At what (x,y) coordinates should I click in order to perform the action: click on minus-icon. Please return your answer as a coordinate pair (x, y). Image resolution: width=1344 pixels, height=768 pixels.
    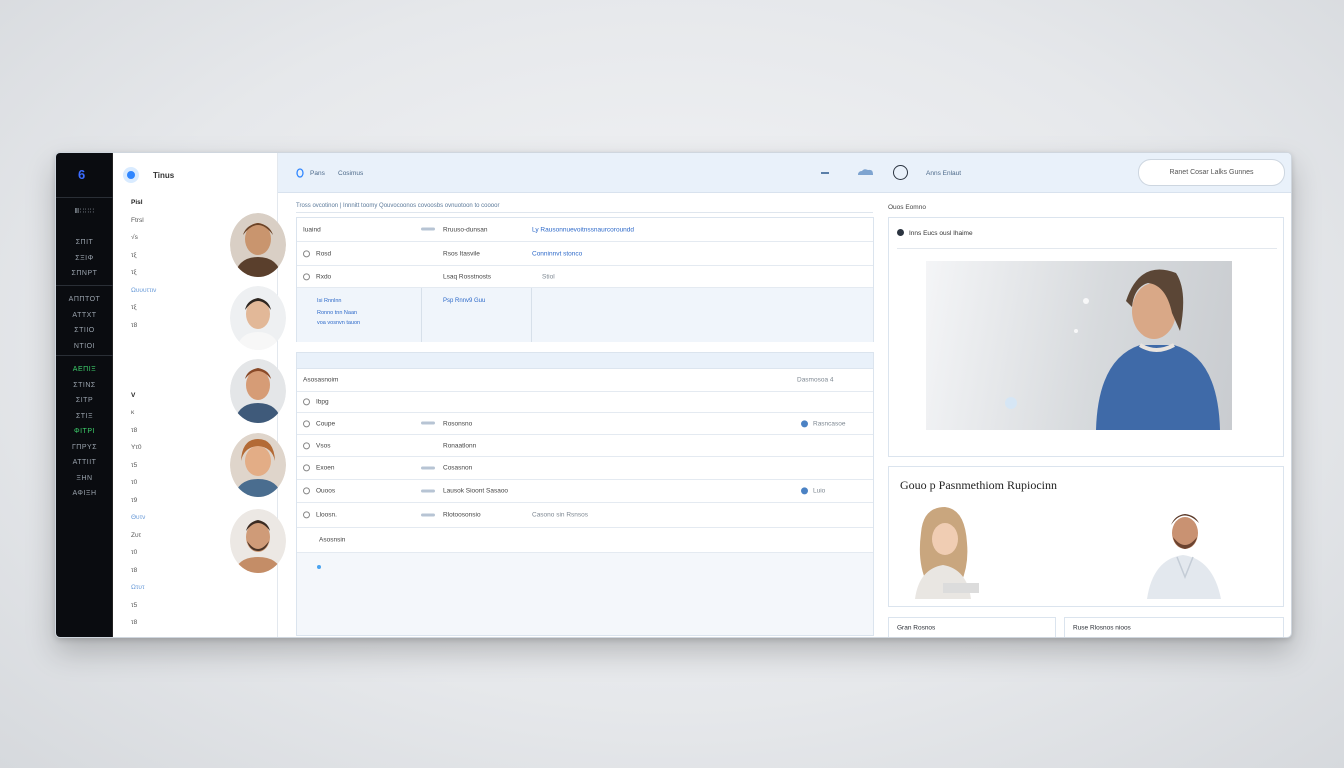
    Looking at the image, I should click on (825, 173).